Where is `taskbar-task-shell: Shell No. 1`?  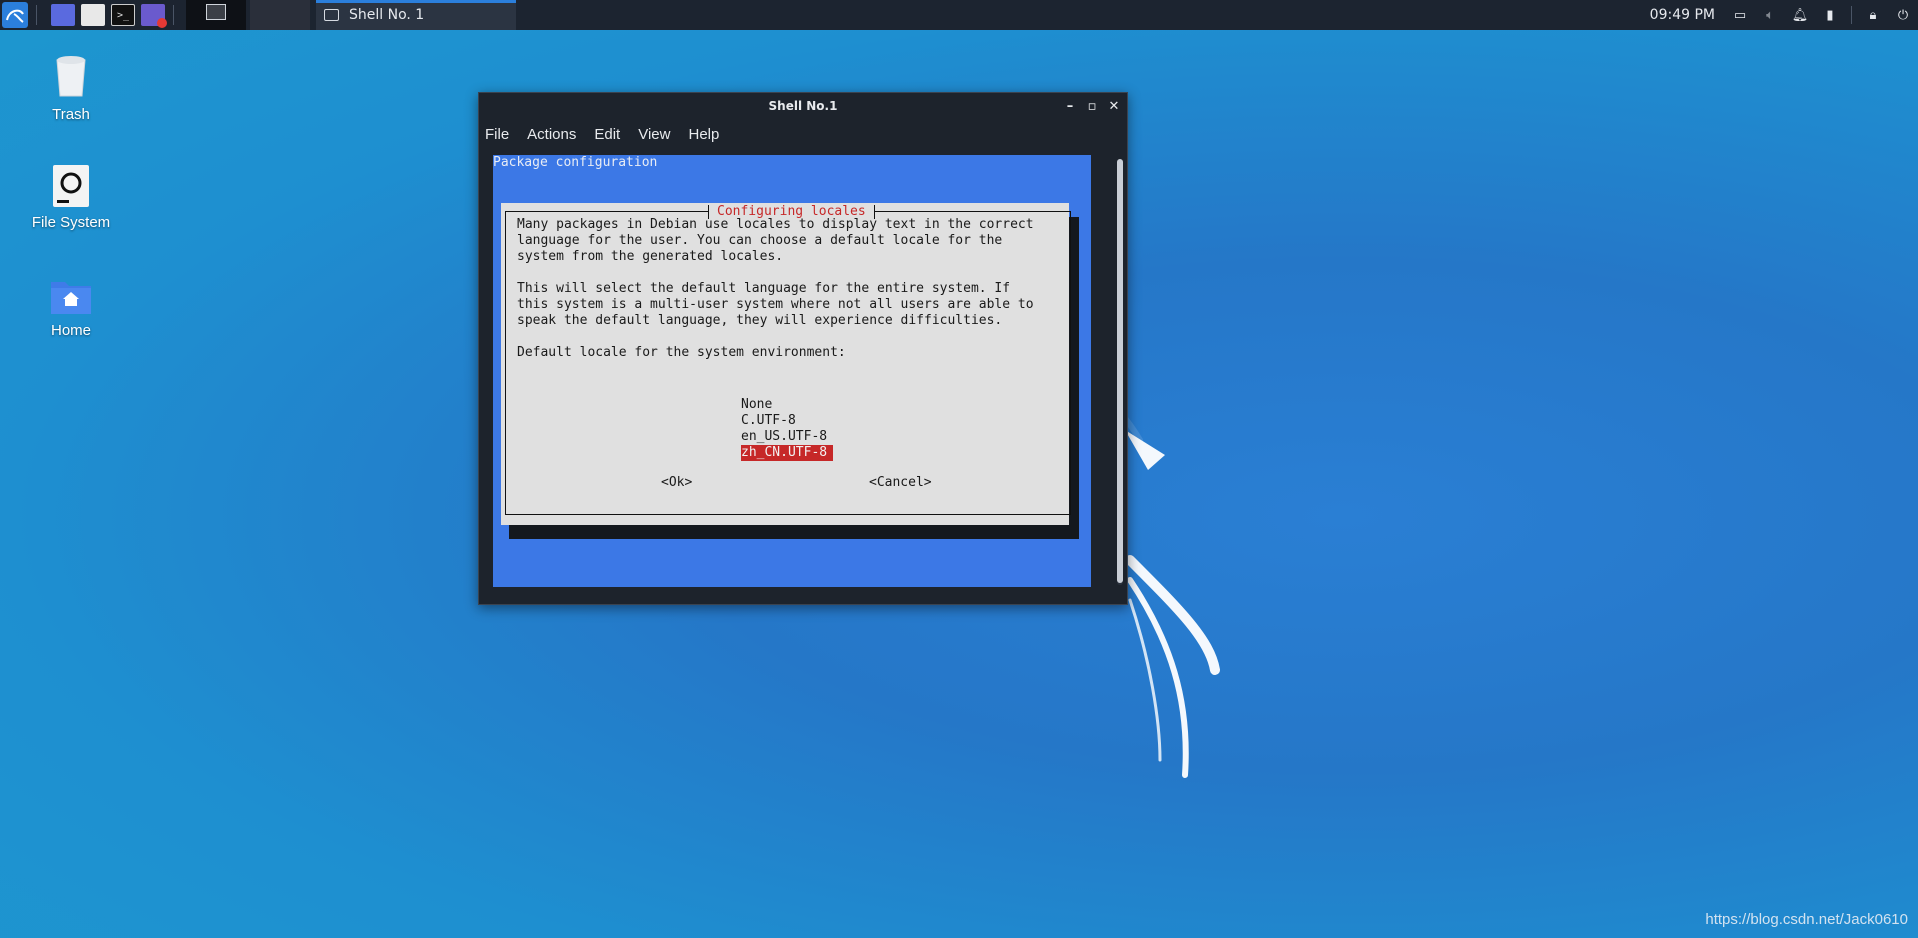 taskbar-task-shell: Shell No. 1 is located at coordinates (416, 15).